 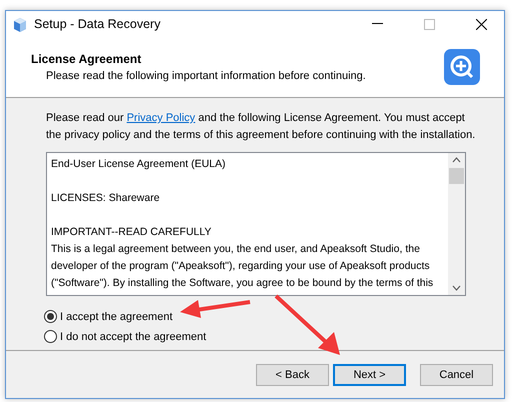 What do you see at coordinates (462, 67) in the screenshot?
I see `app-logo-icon` at bounding box center [462, 67].